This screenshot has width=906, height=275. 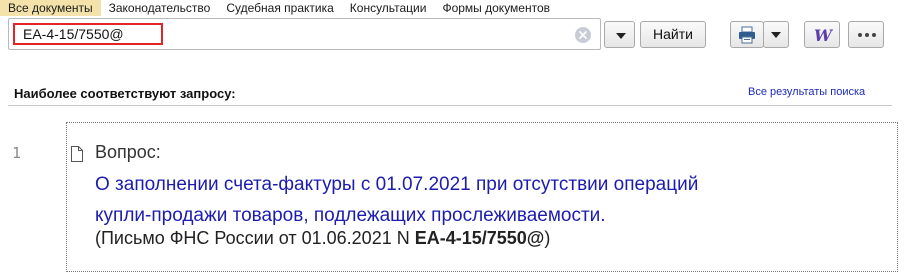 I want to click on tab-consultations: Консультации, so click(x=388, y=8).